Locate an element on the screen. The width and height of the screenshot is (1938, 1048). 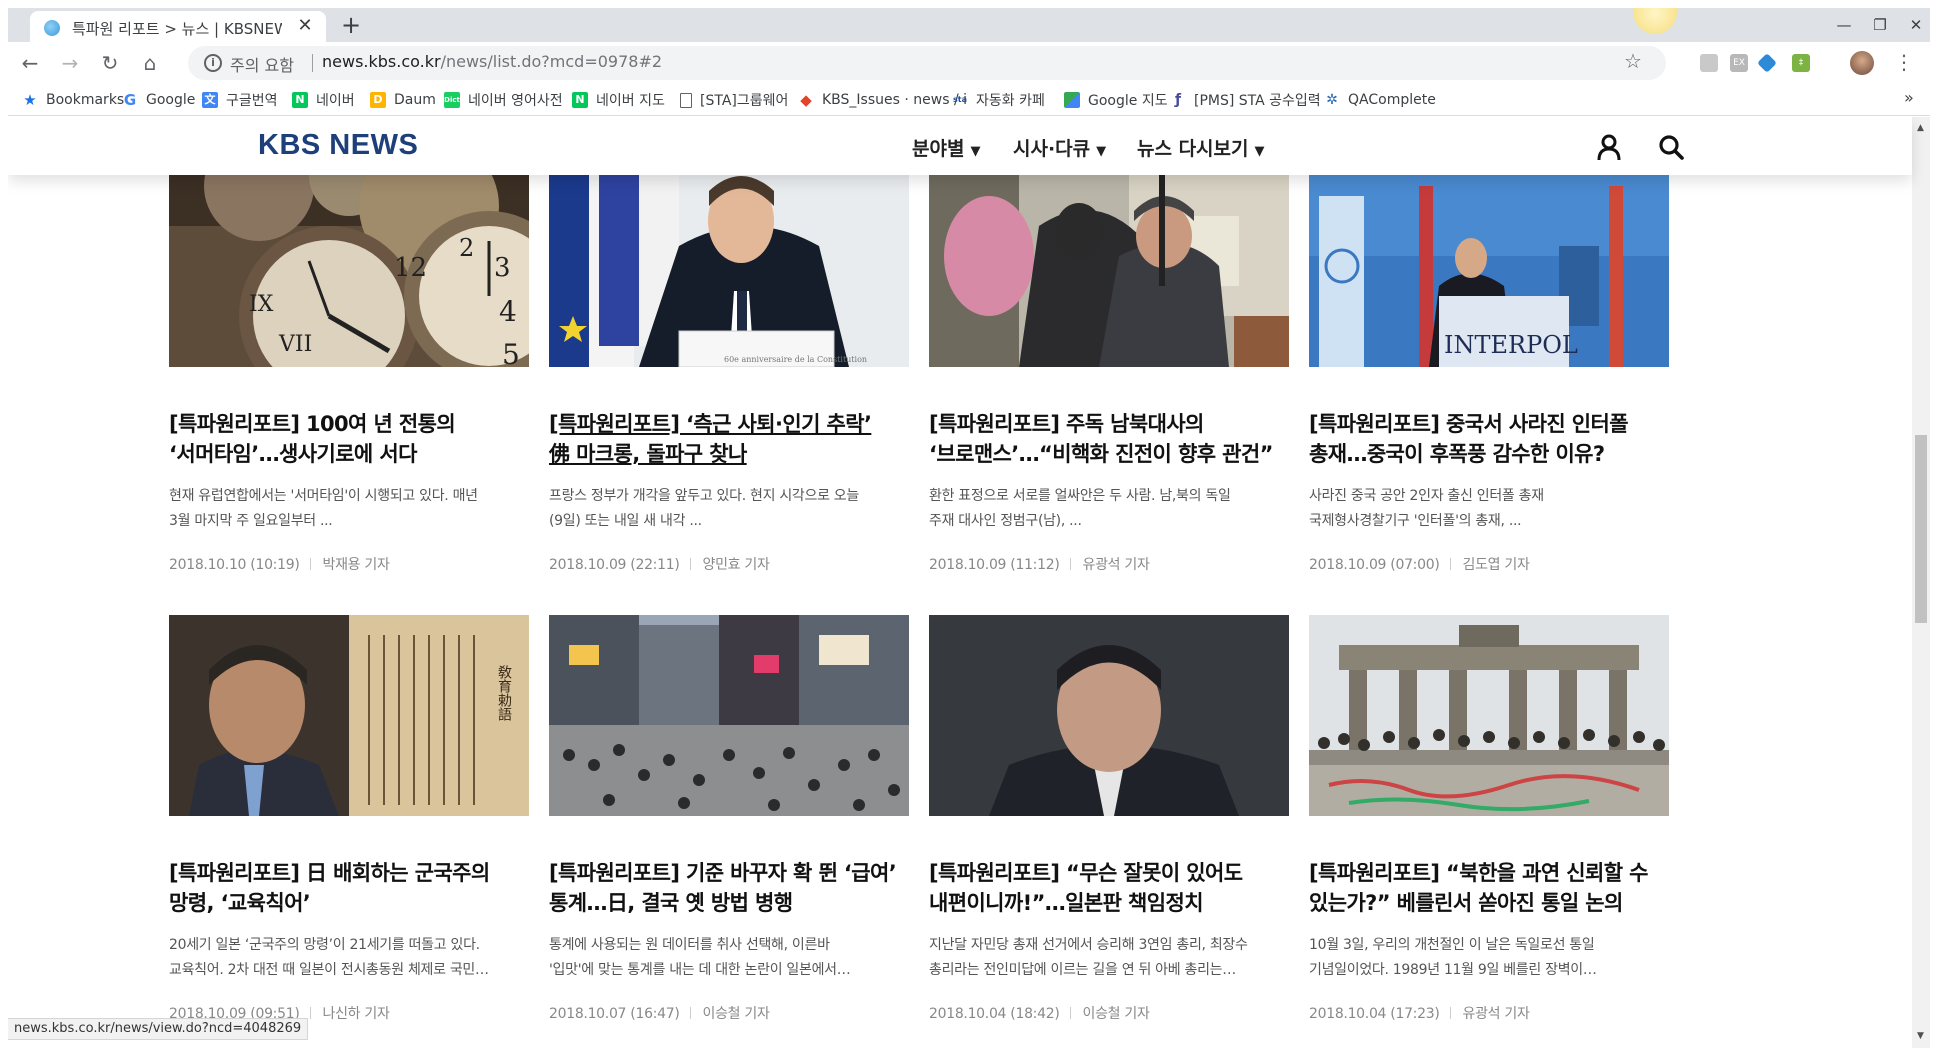
scrollbar-thumb is located at coordinates (1921, 529).